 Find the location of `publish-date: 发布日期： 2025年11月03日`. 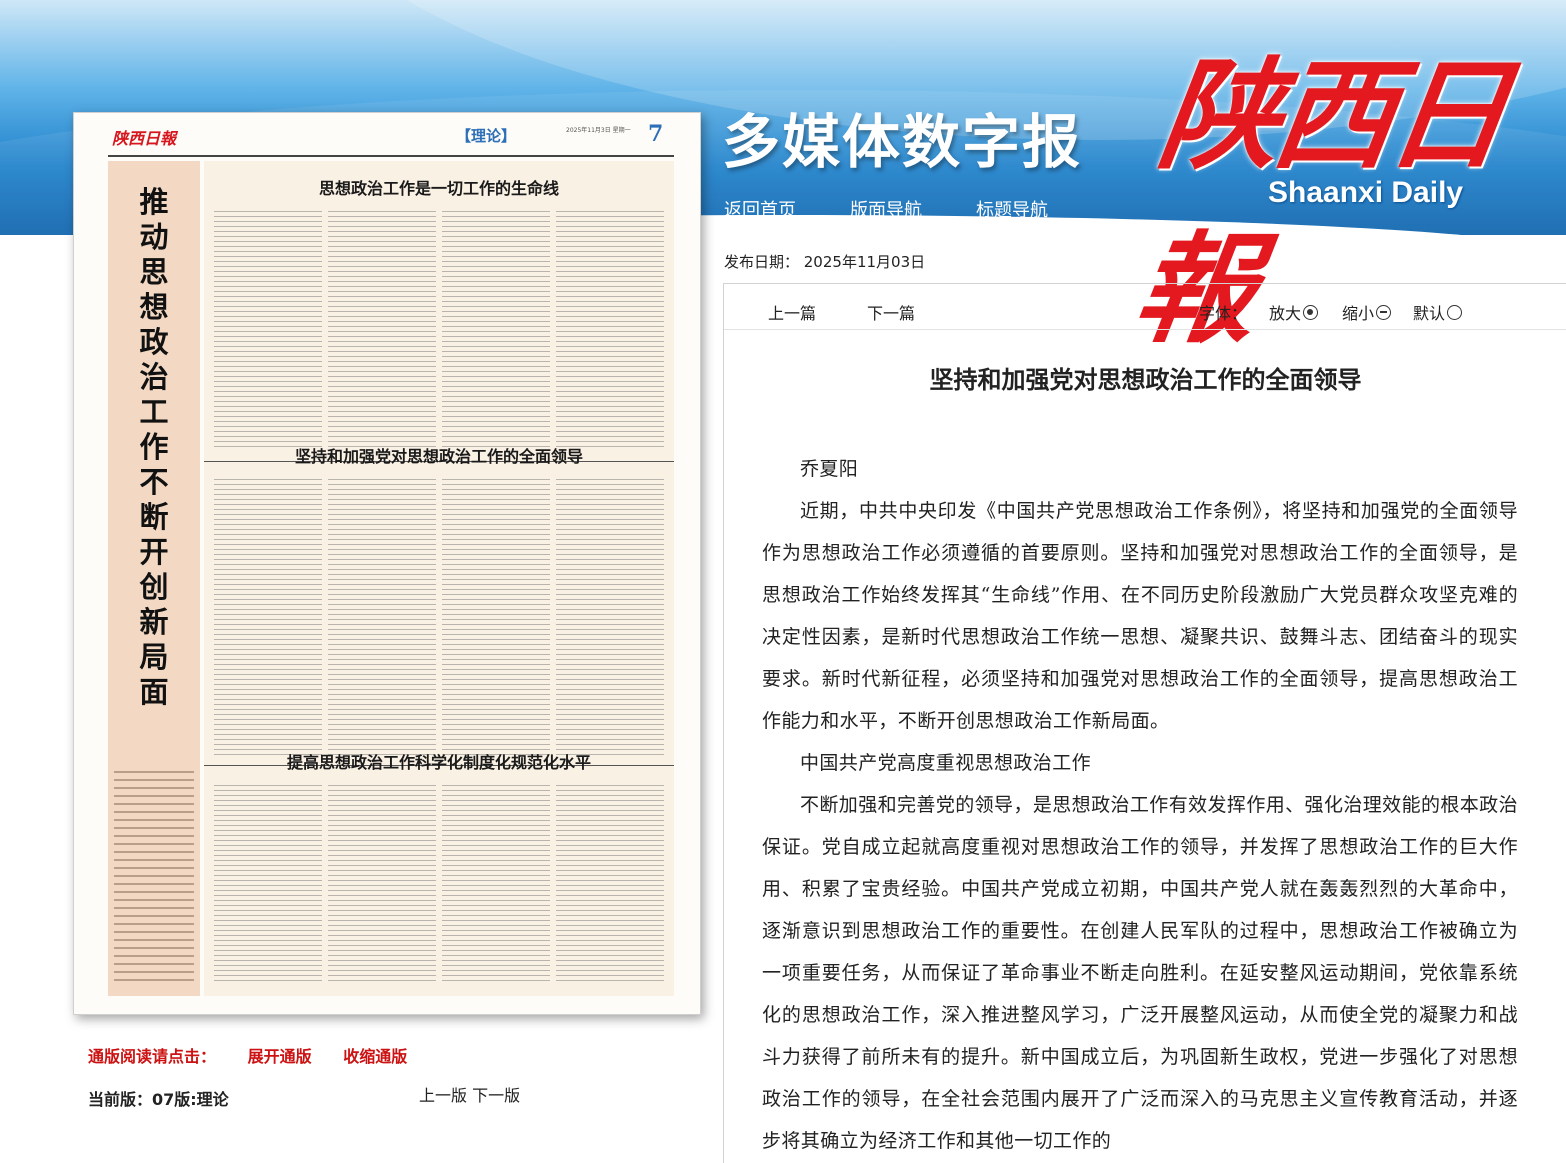

publish-date: 发布日期： 2025年11月03日 is located at coordinates (825, 262).